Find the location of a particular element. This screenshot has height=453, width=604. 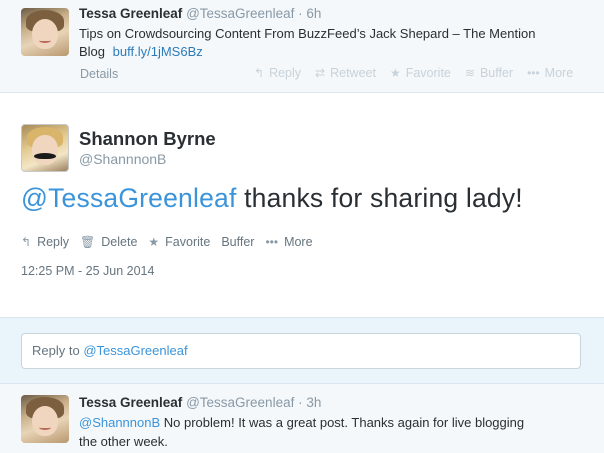

tweet-time: 6h is located at coordinates (313, 13).